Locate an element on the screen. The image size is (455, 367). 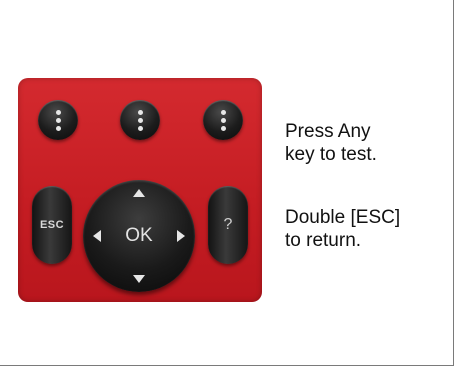
question-icon: ? is located at coordinates (228, 224).